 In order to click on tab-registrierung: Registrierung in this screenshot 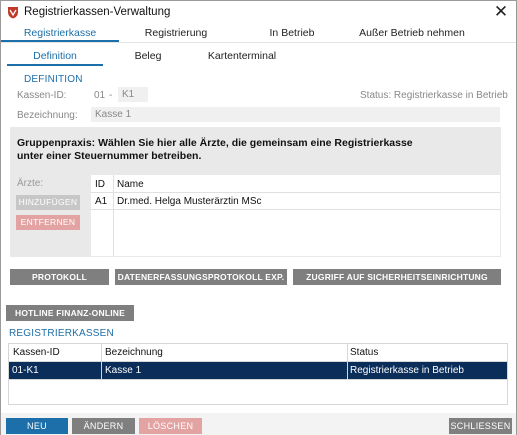, I will do `click(176, 33)`.